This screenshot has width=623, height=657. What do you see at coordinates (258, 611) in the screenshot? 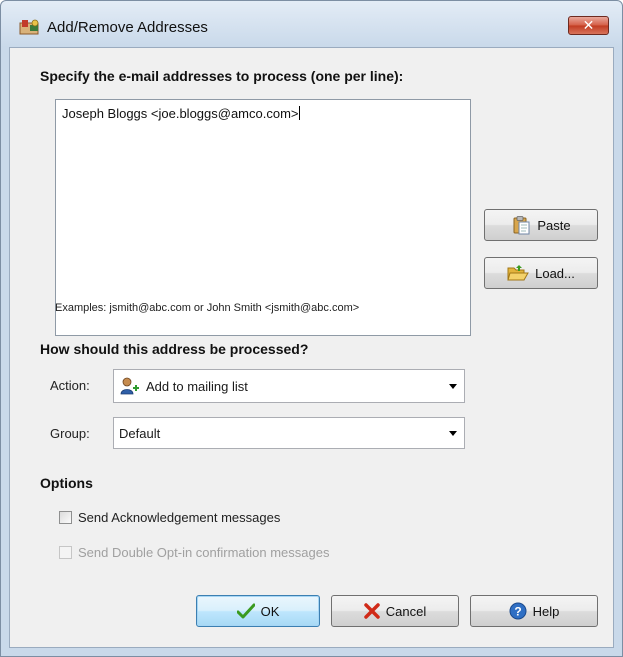
I see `ok-button: OK` at bounding box center [258, 611].